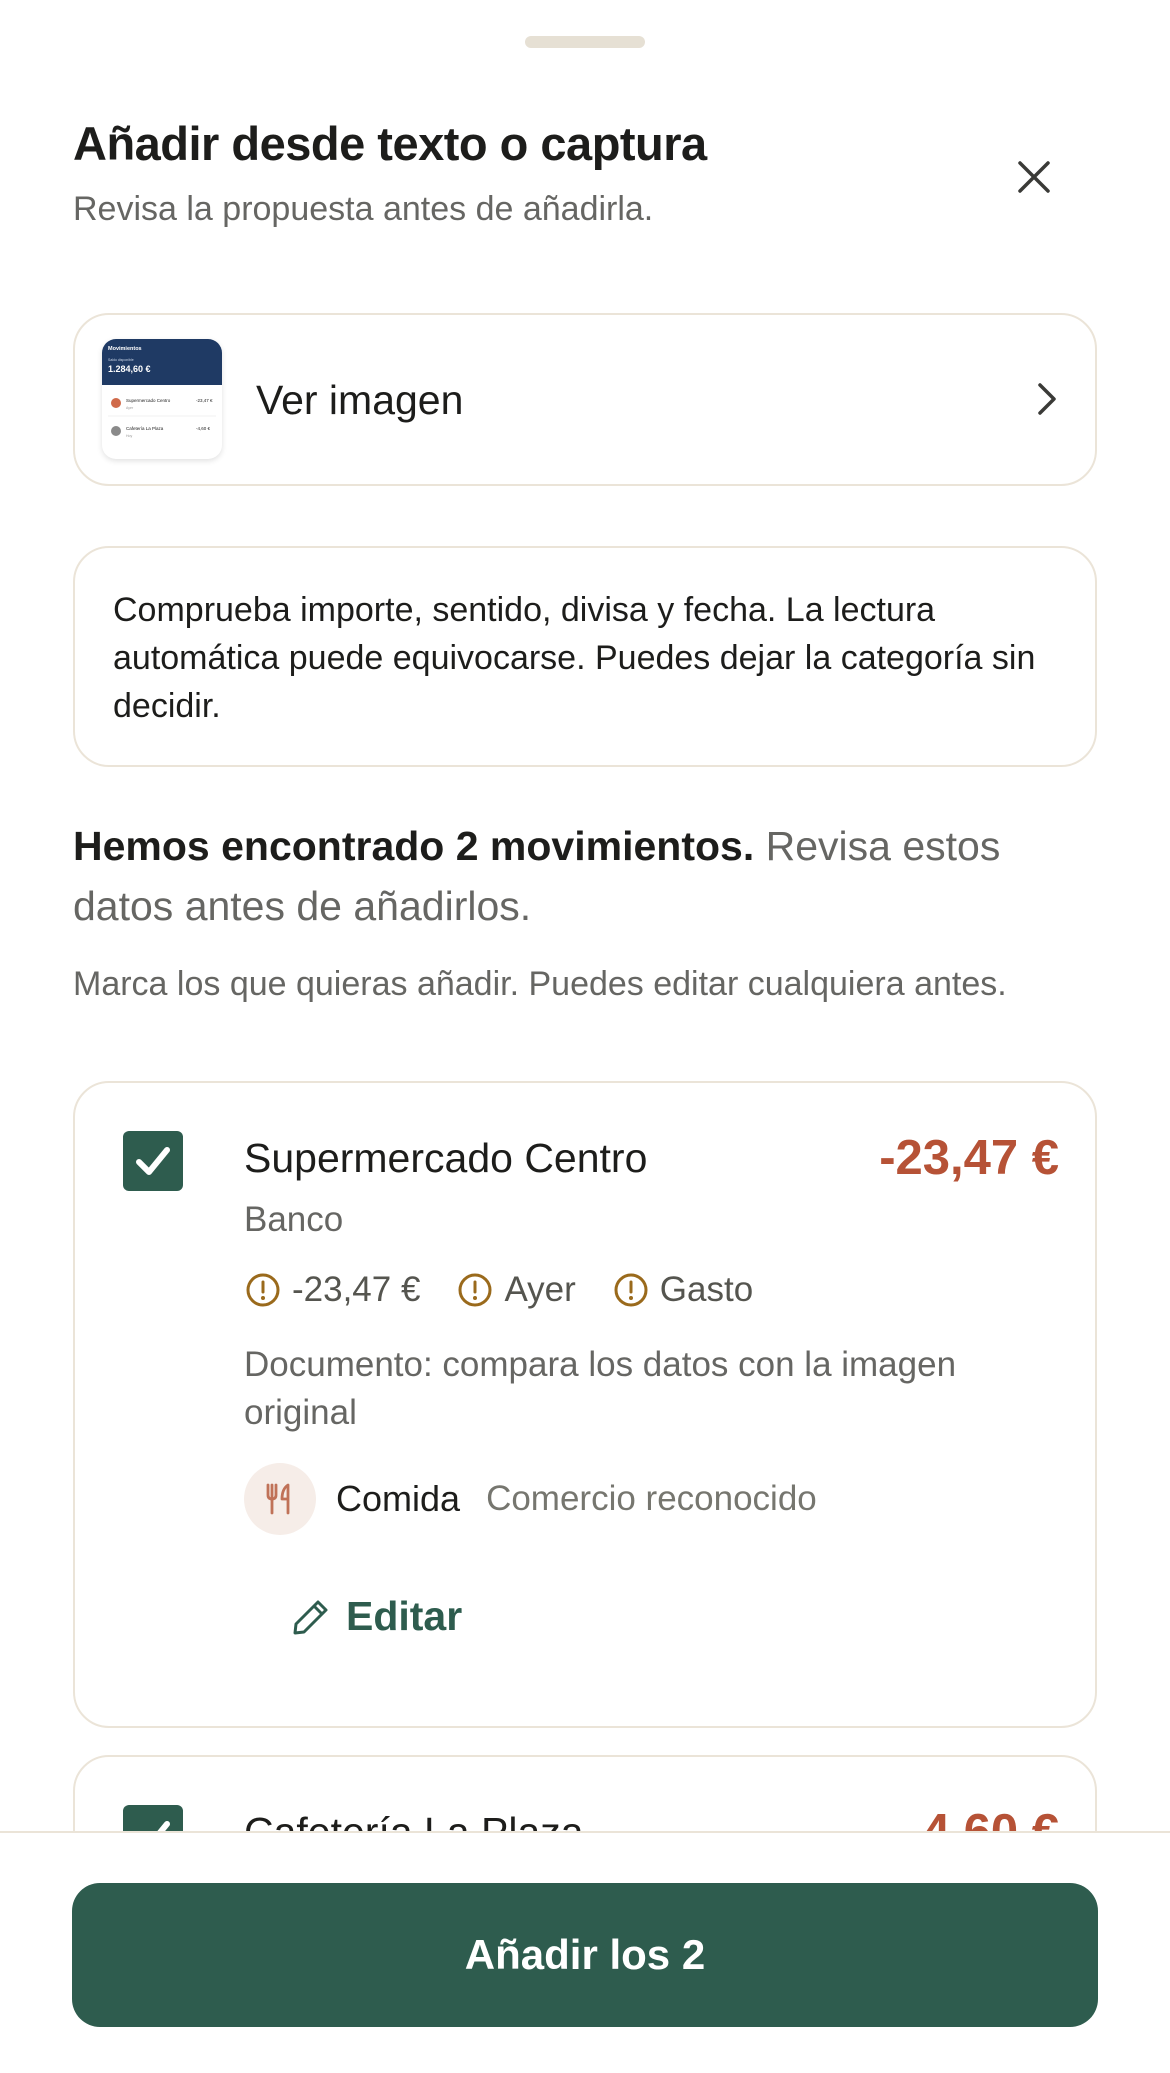 The width and height of the screenshot is (1170, 2073). Describe the element at coordinates (446, 1158) in the screenshot. I see `movement-name: Supermercado Centro` at that location.